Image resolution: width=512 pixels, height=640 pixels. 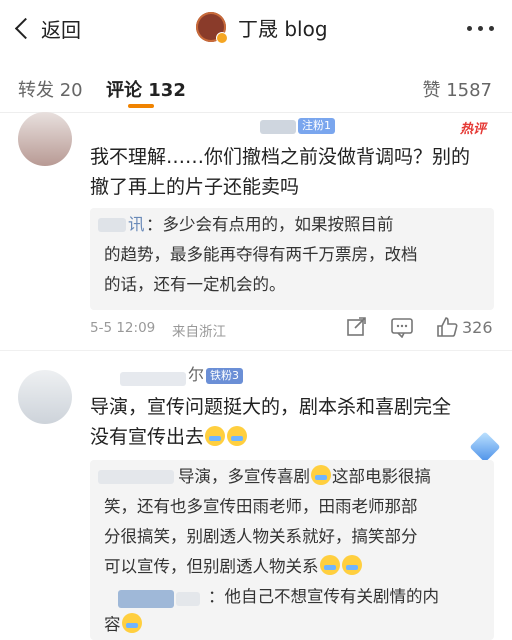 What do you see at coordinates (195, 187) in the screenshot?
I see `comment-text-line: 撤了再上的片子还能卖吗` at bounding box center [195, 187].